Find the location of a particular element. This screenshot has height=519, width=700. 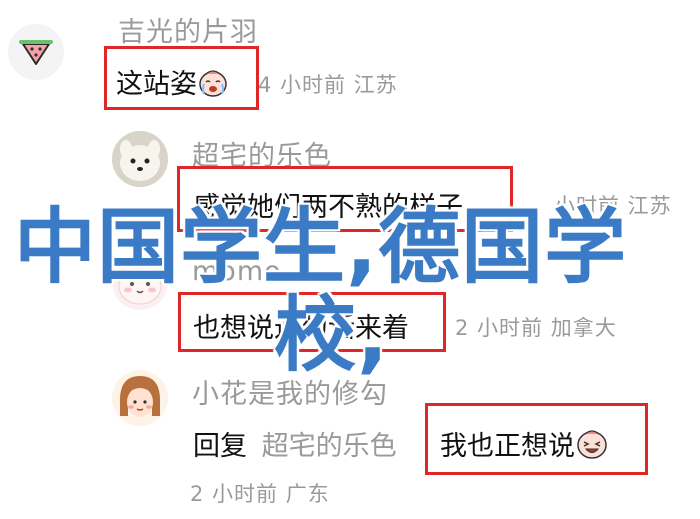

comment-meta: 2 小时前 加拿大 is located at coordinates (536, 328).